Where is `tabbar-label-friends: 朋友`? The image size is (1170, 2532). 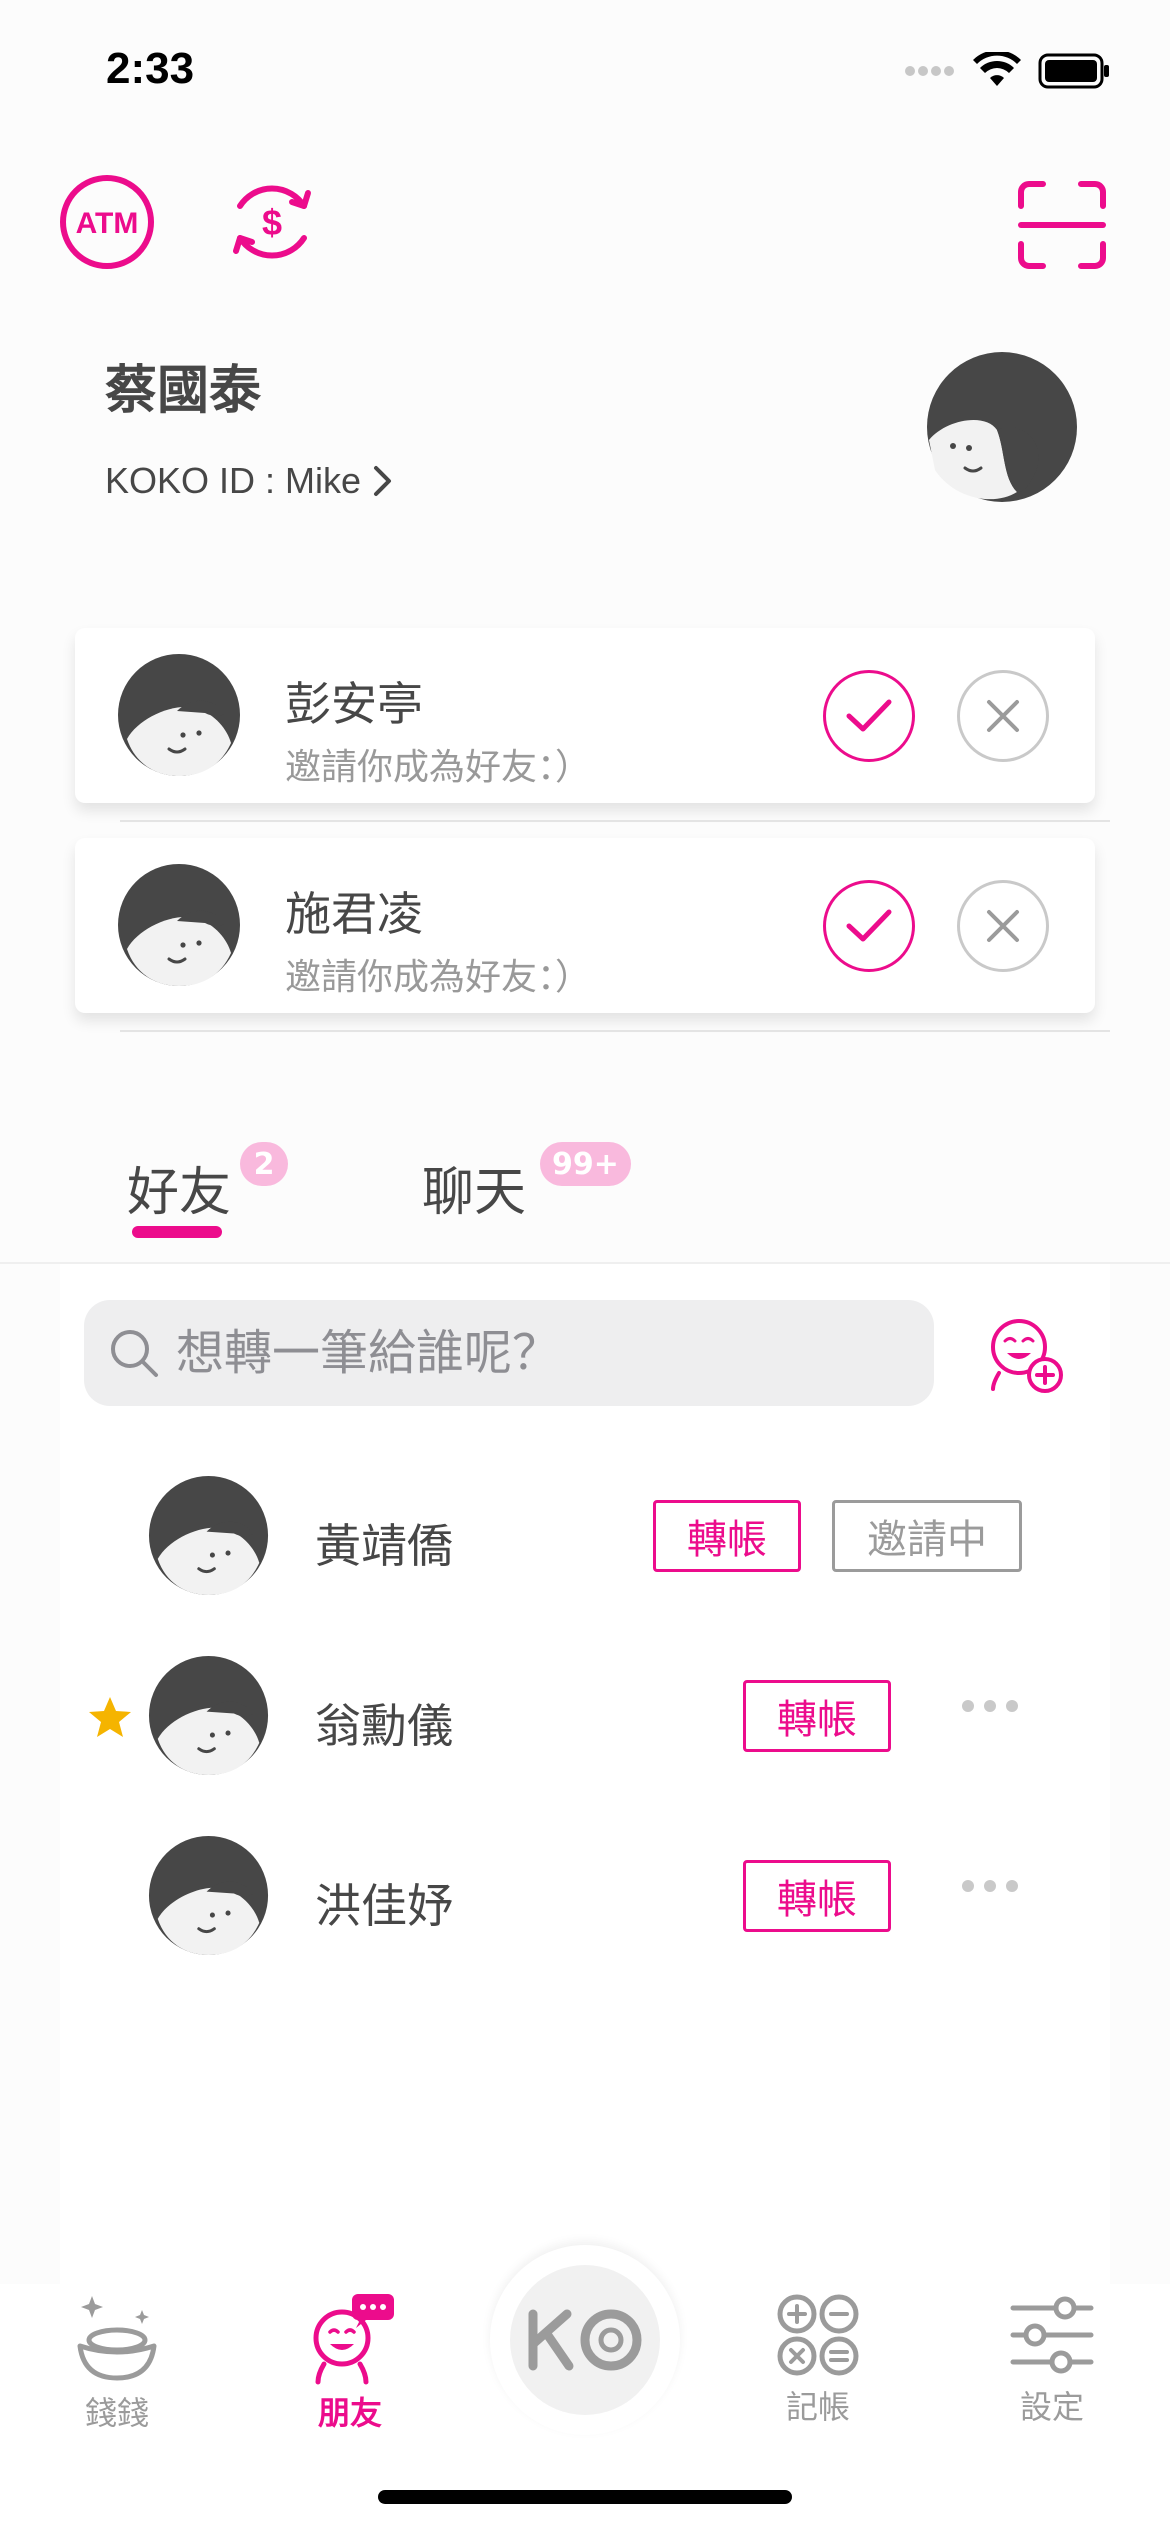 tabbar-label-friends: 朋友 is located at coordinates (349, 2413).